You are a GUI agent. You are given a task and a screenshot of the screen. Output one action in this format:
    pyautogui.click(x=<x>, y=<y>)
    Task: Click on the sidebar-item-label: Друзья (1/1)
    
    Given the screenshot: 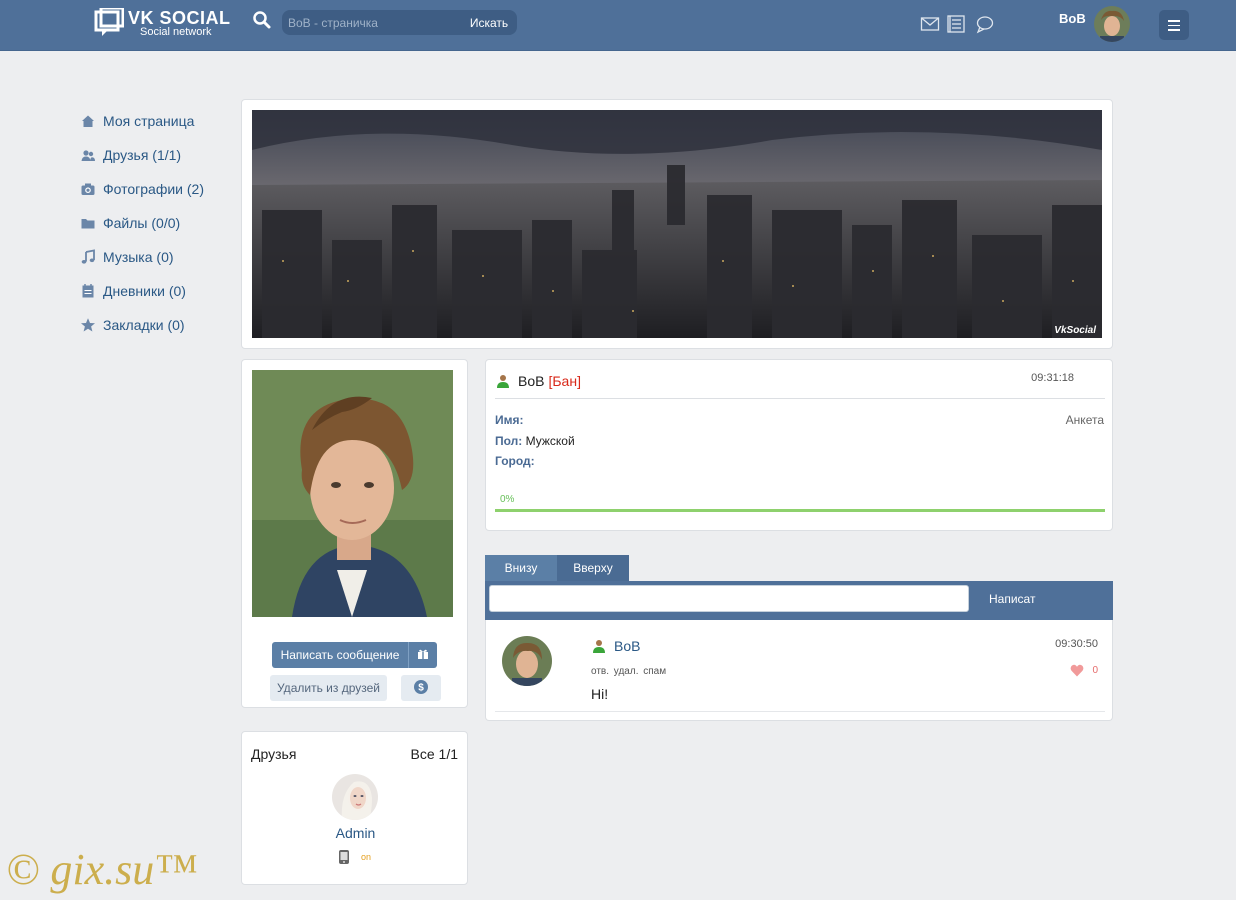 What is the action you would take?
    pyautogui.click(x=142, y=155)
    